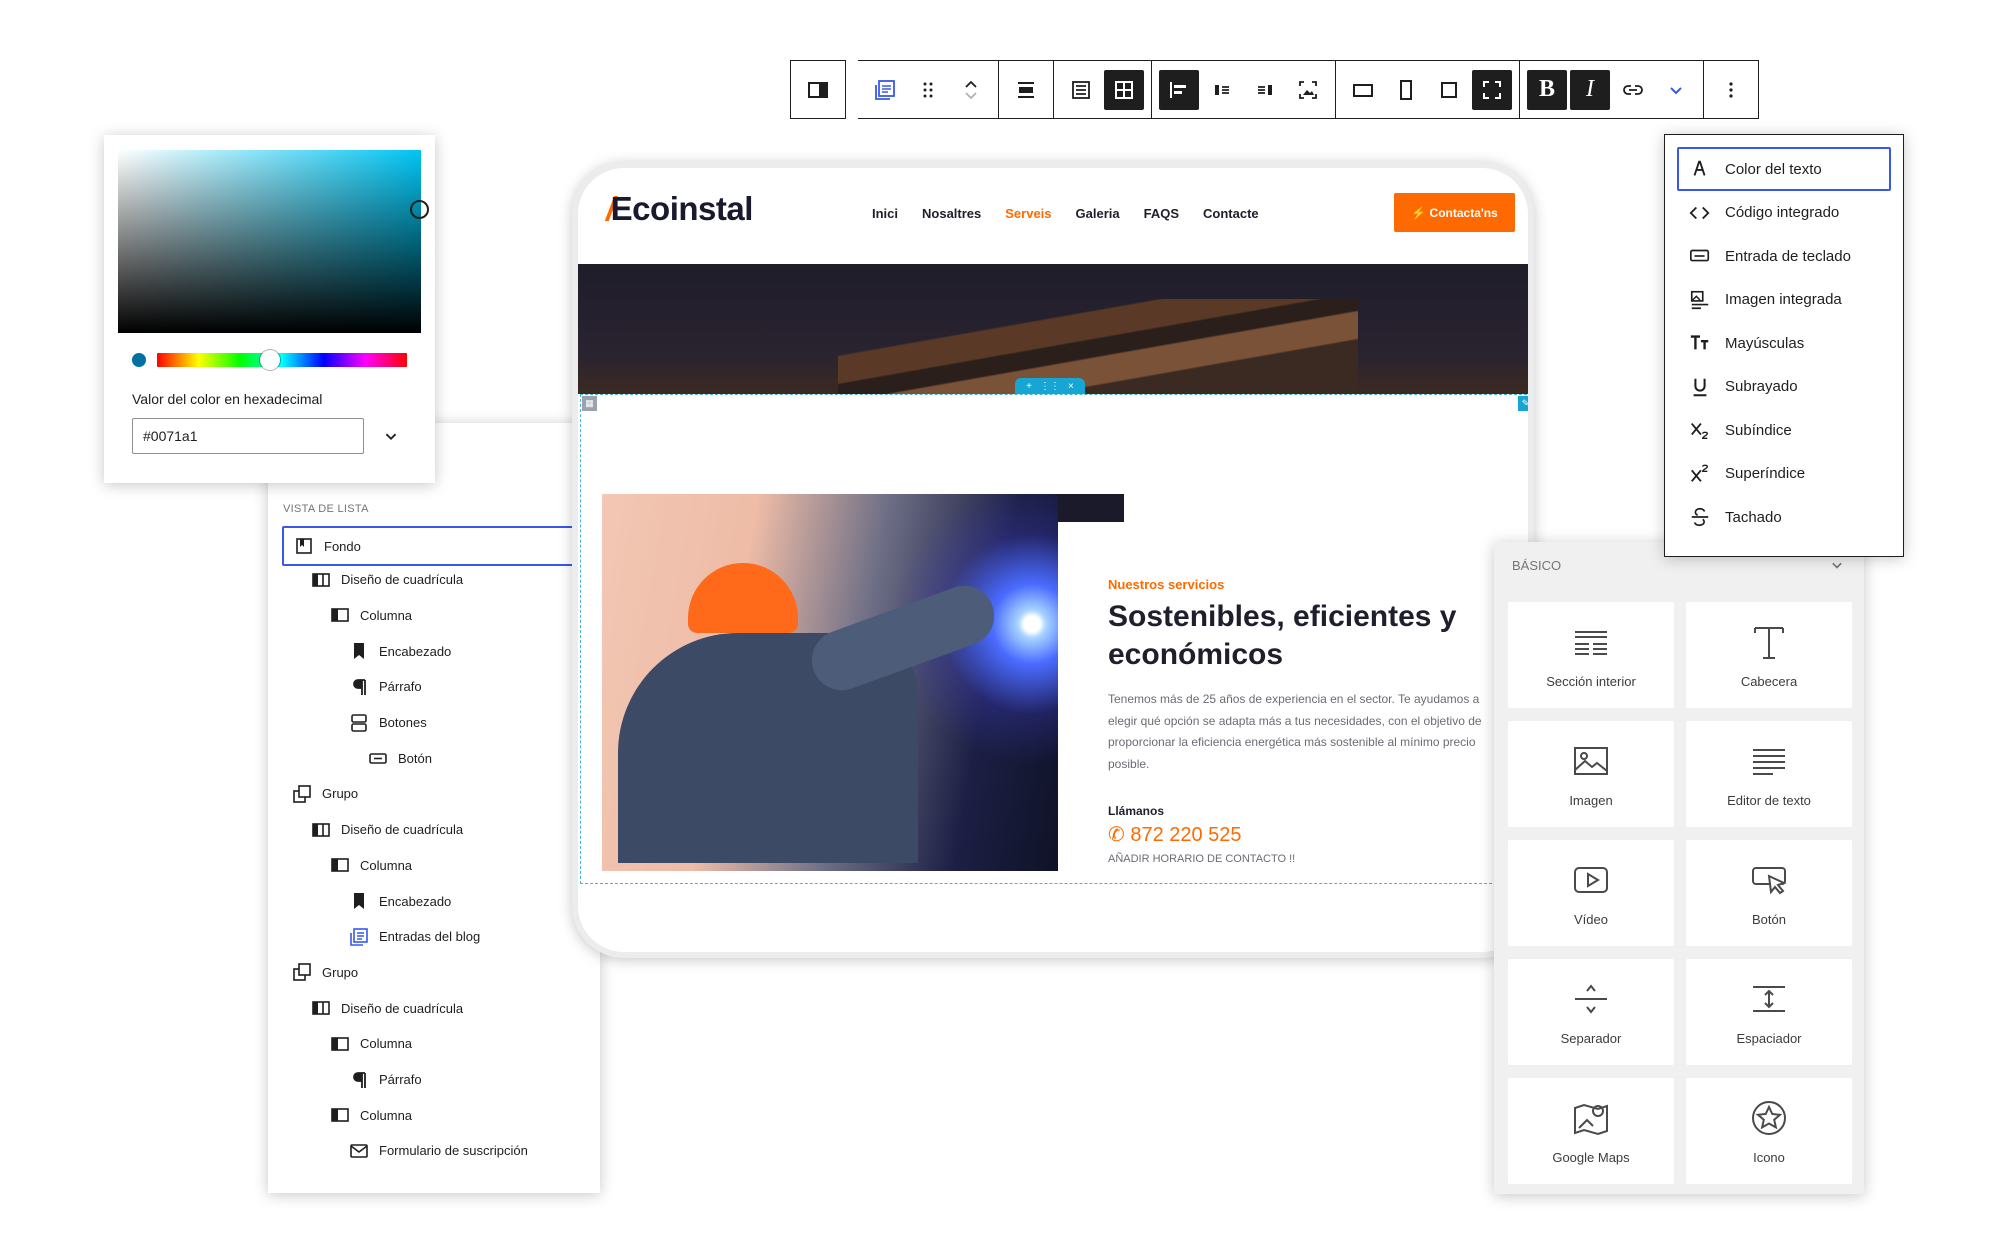 This screenshot has width=1995, height=1250. What do you see at coordinates (1591, 1131) in the screenshot?
I see `block-card-google-maps: Google Maps` at bounding box center [1591, 1131].